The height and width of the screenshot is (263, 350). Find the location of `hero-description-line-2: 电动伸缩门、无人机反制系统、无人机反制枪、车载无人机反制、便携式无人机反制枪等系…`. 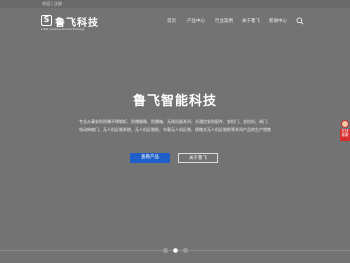

hero-description-line-2: 电动伸缩门、无人机反制系统、无人机反制枪、车载无人机反制、便携式无人机反制枪等系… is located at coordinates (175, 129).